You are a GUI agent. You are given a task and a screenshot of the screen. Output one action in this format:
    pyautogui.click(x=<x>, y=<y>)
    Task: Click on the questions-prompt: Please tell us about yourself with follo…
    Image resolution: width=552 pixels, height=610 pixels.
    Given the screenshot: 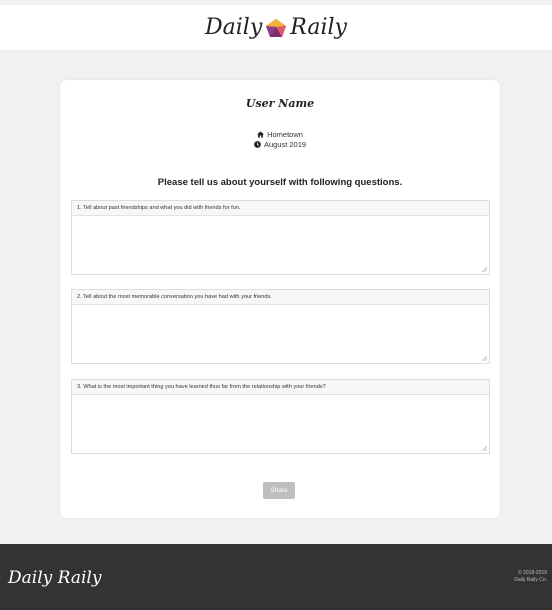 What is the action you would take?
    pyautogui.click(x=280, y=182)
    